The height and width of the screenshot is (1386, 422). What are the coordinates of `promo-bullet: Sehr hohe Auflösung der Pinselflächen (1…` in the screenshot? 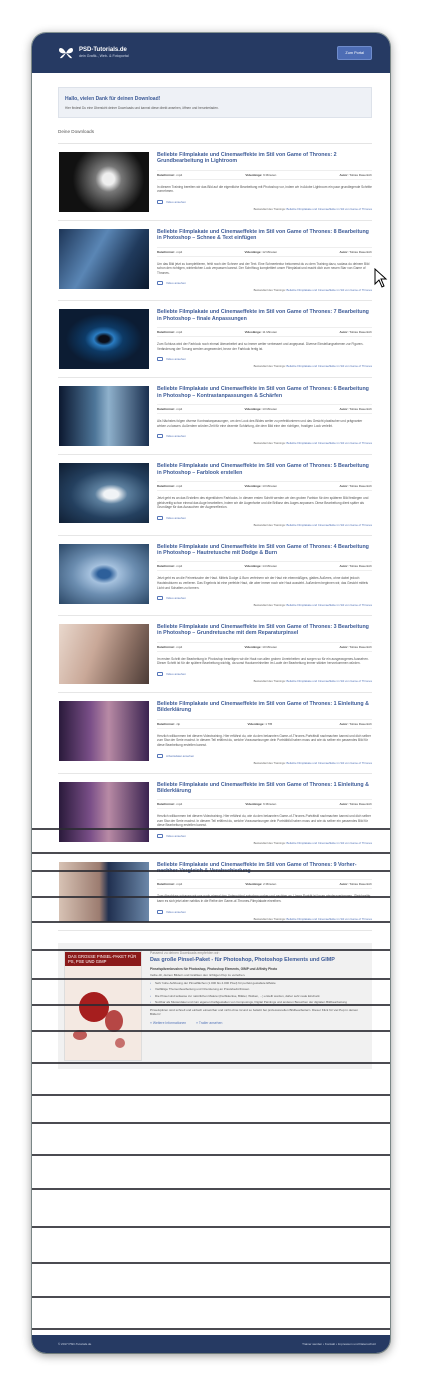 It's located at (258, 983).